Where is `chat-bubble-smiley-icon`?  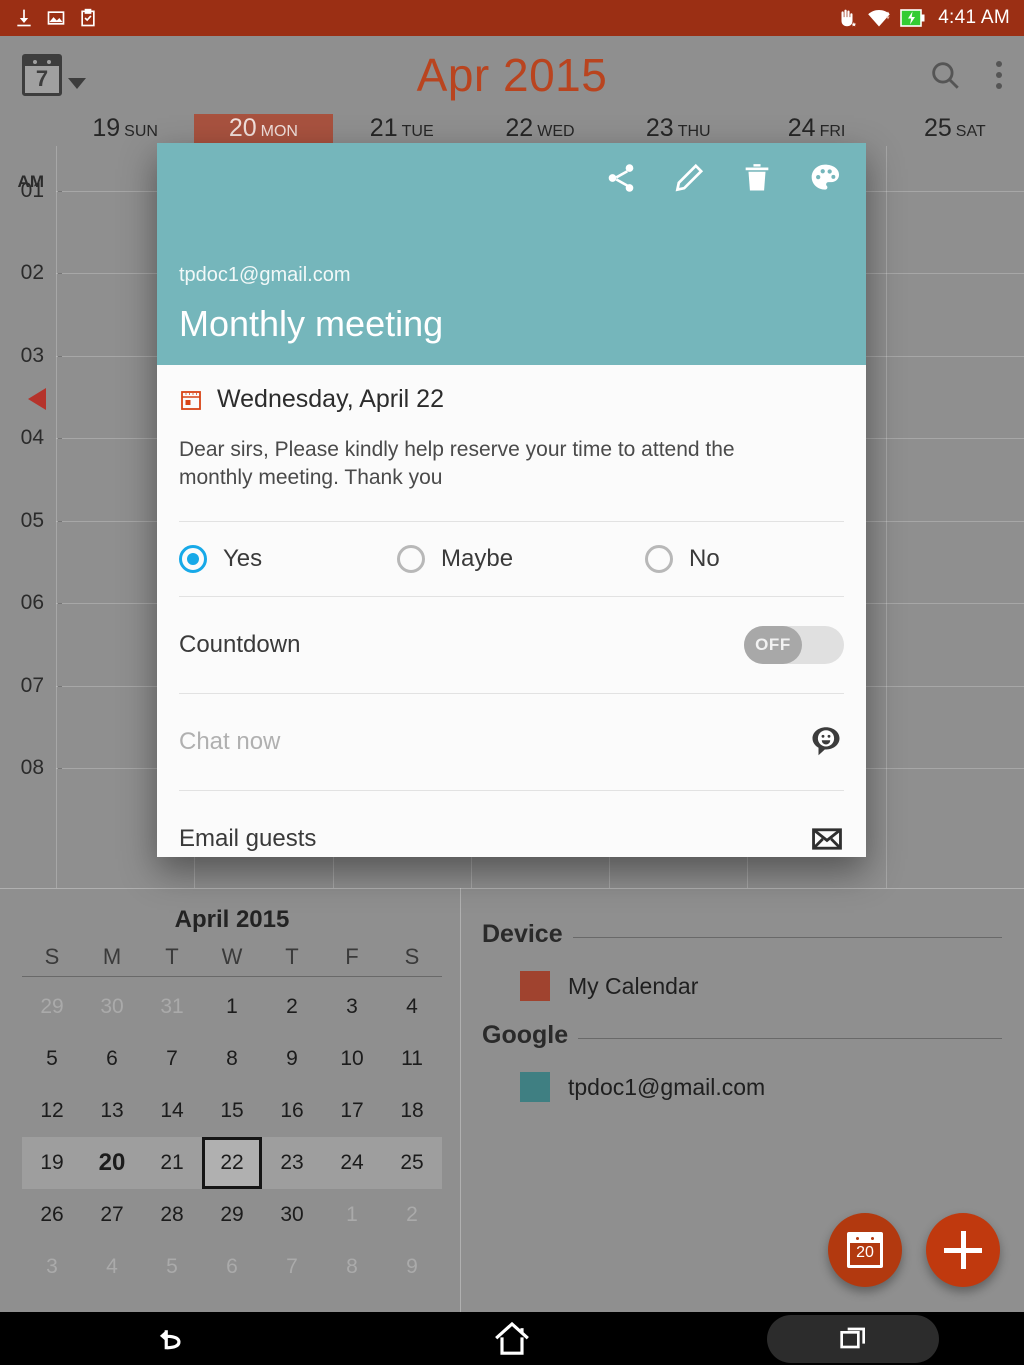
chat-bubble-smiley-icon is located at coordinates (826, 742).